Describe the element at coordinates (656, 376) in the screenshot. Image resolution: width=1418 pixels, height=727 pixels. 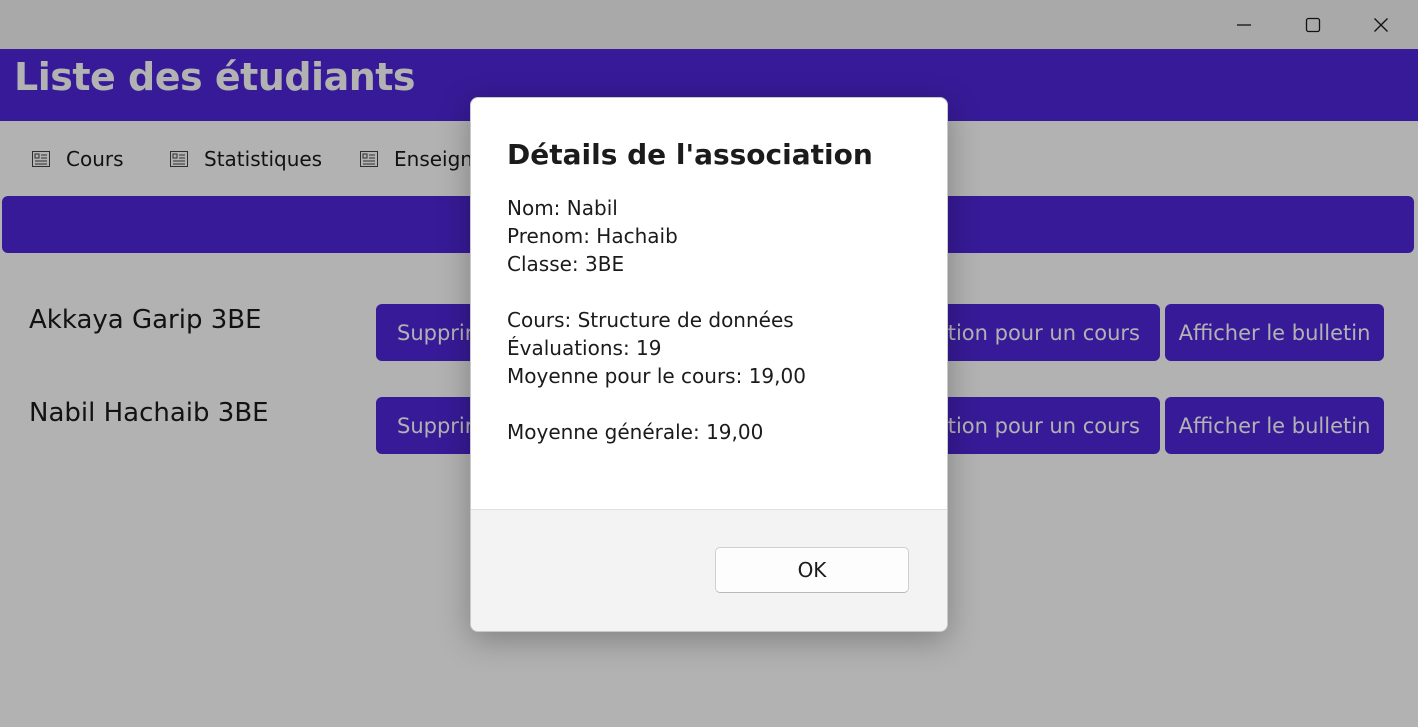
I see `detail-moyenne-cours: Moyenne pour le cours: 19,00` at that location.